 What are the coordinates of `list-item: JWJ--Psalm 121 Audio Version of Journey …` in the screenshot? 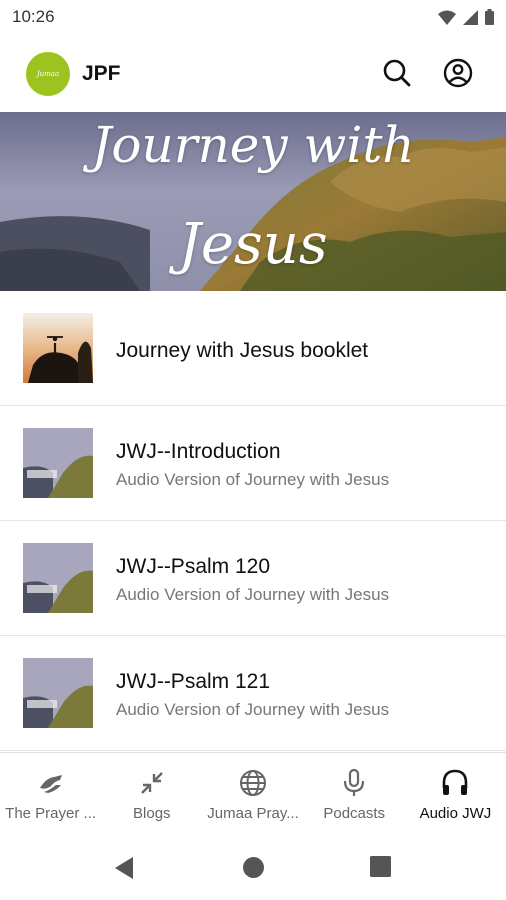 It's located at (253, 693).